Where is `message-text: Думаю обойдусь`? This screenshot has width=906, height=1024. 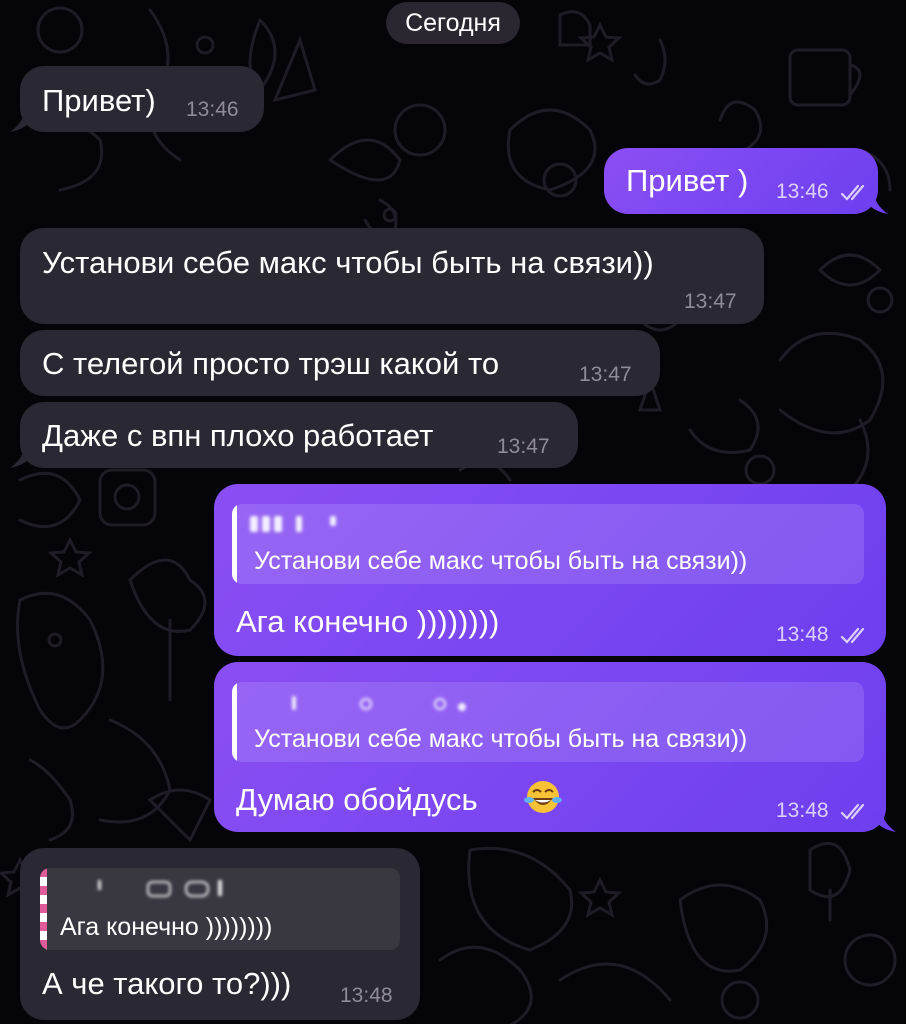 message-text: Думаю обойдусь is located at coordinates (357, 799).